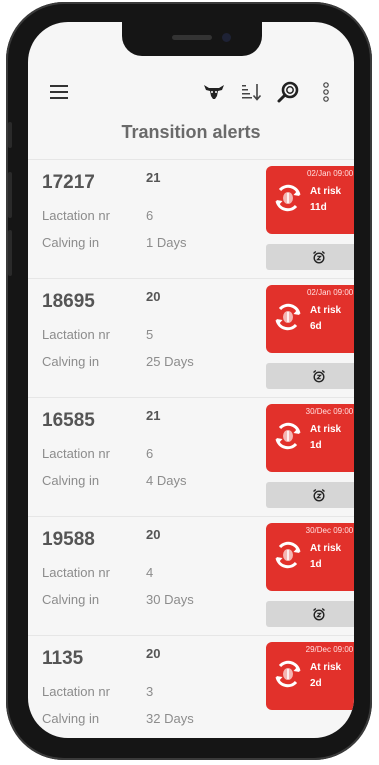 This screenshot has height=765, width=379. Describe the element at coordinates (310, 200) in the screenshot. I see `risk-alert-box: 02/Jan 09:00 AM At risk 11d` at that location.